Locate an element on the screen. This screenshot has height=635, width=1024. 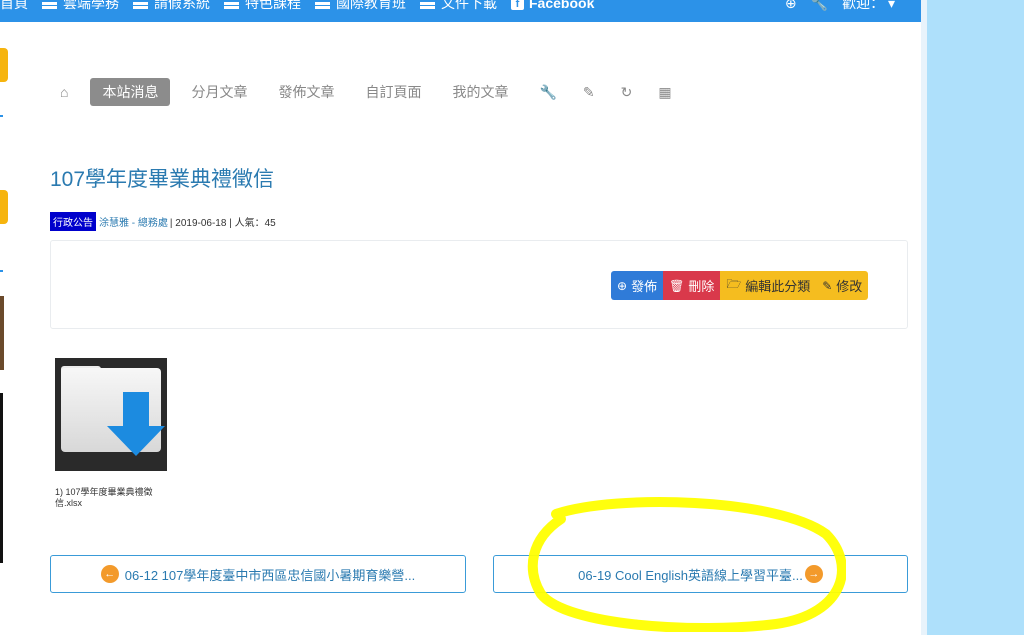
next-article-button: 06-19 Cool English英語線上學習平臺... → is located at coordinates (700, 574).